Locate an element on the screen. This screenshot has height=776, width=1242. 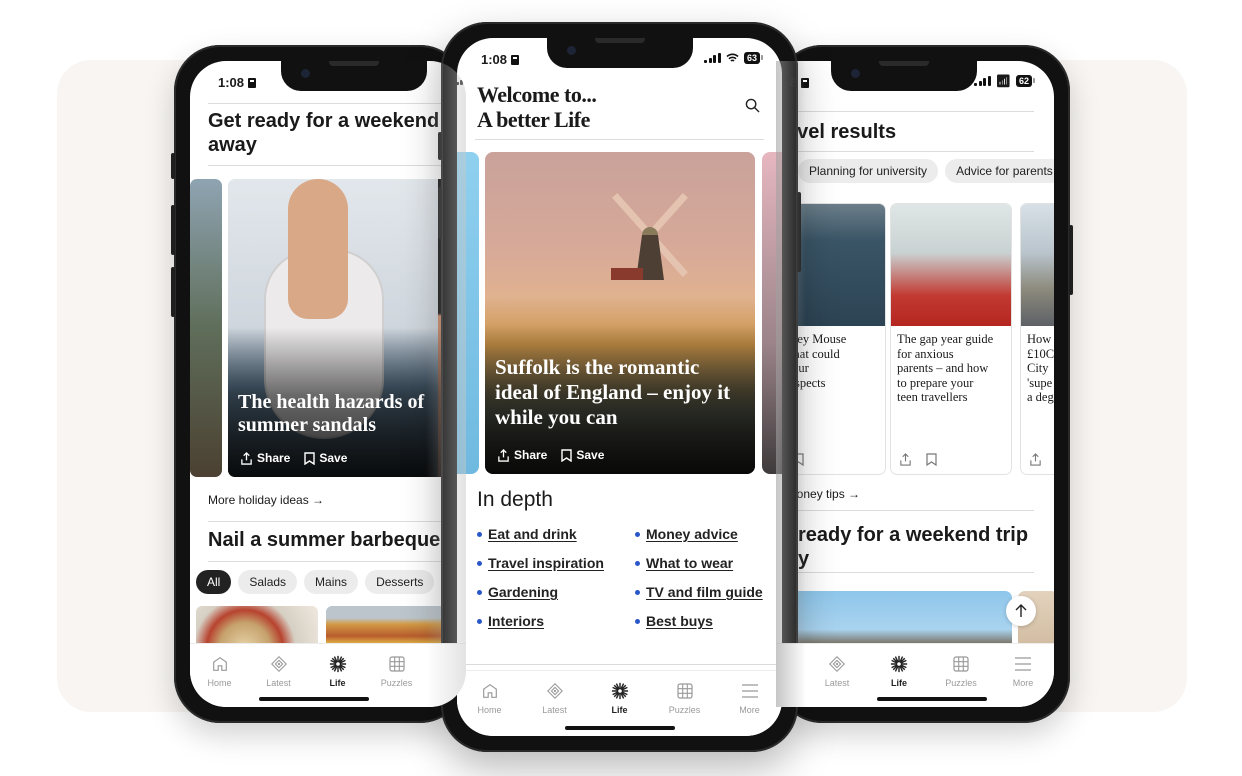
link-gardening: Gardening is located at coordinates (523, 592).